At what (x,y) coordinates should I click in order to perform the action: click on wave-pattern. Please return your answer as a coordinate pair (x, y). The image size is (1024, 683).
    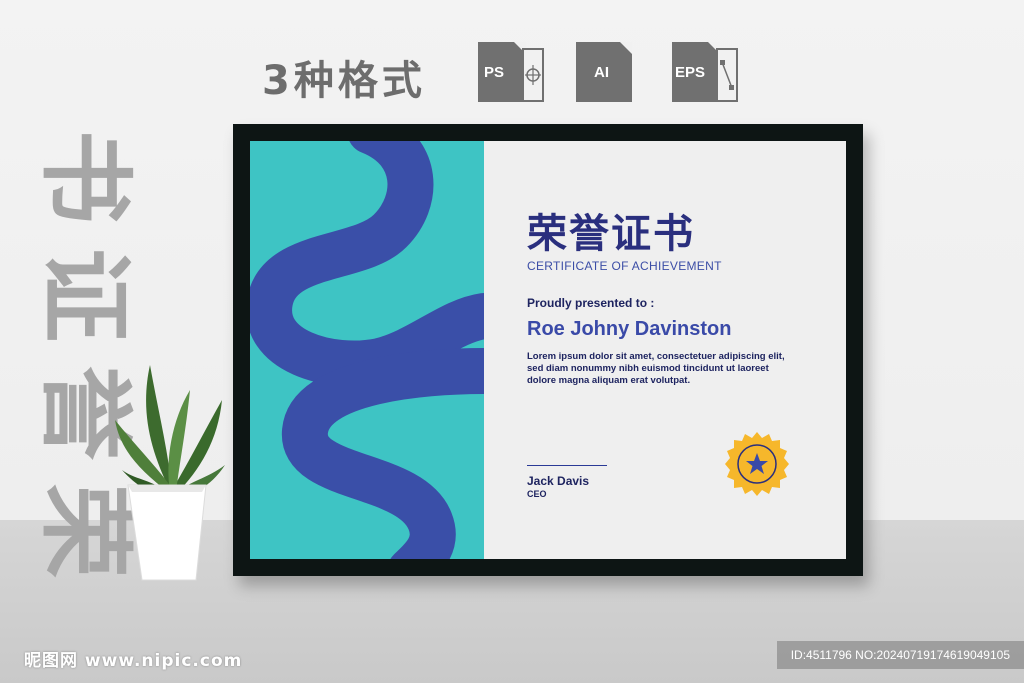
    Looking at the image, I should click on (367, 350).